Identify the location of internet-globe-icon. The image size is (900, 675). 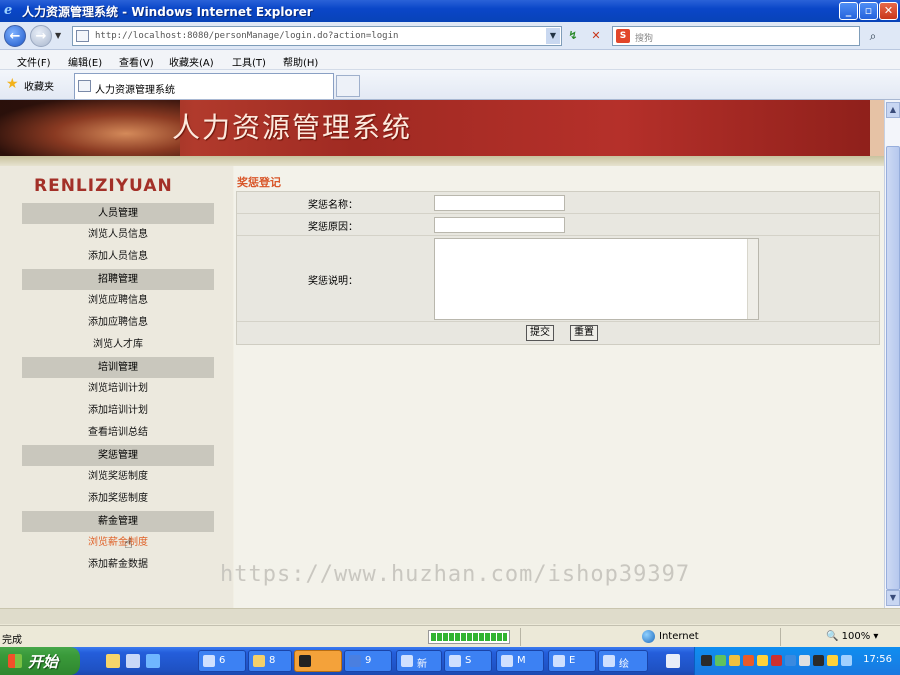
(648, 636).